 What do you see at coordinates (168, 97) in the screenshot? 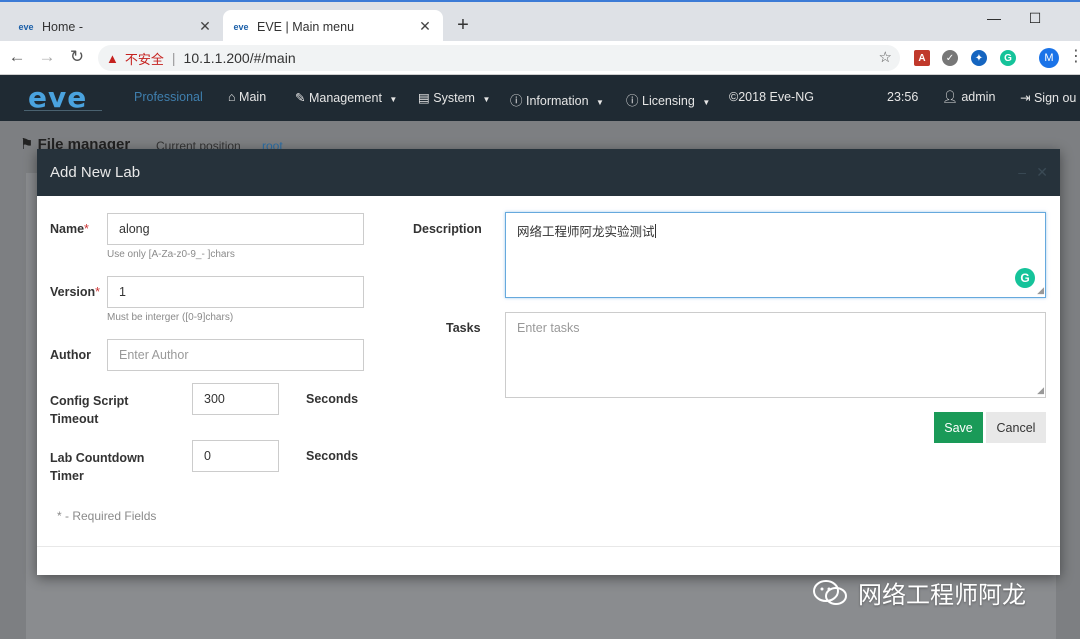
I see `nav-professional: Professional` at bounding box center [168, 97].